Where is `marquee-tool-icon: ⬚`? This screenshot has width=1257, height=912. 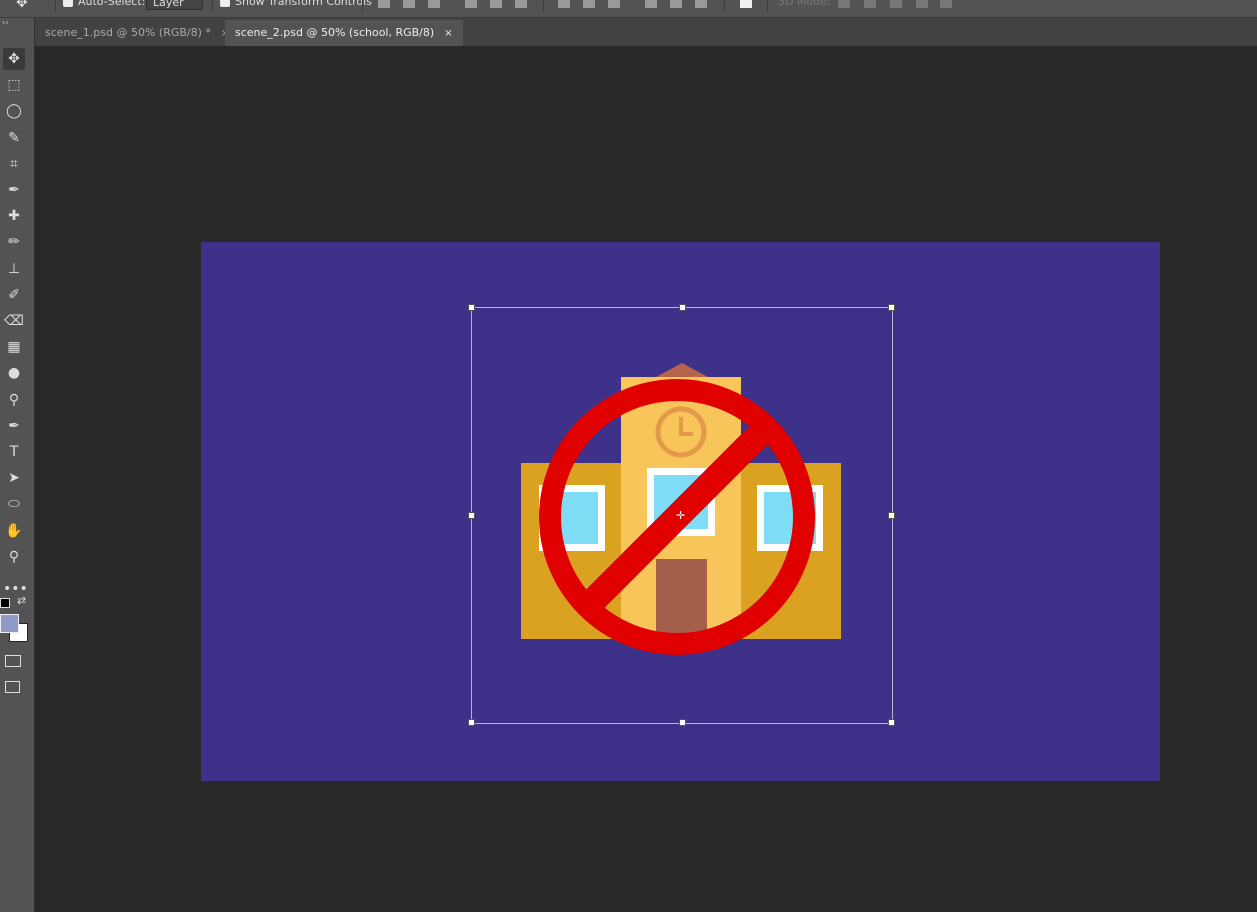 marquee-tool-icon: ⬚ is located at coordinates (14, 85).